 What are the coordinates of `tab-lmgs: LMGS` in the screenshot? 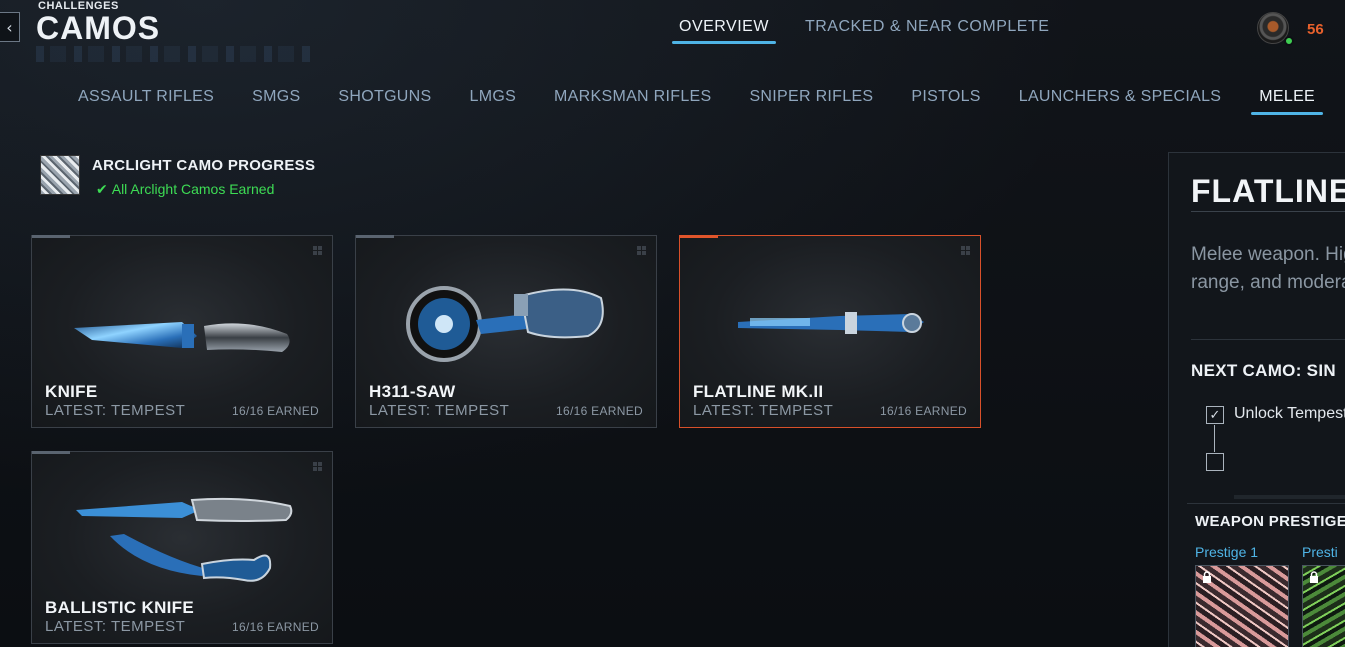 It's located at (493, 100).